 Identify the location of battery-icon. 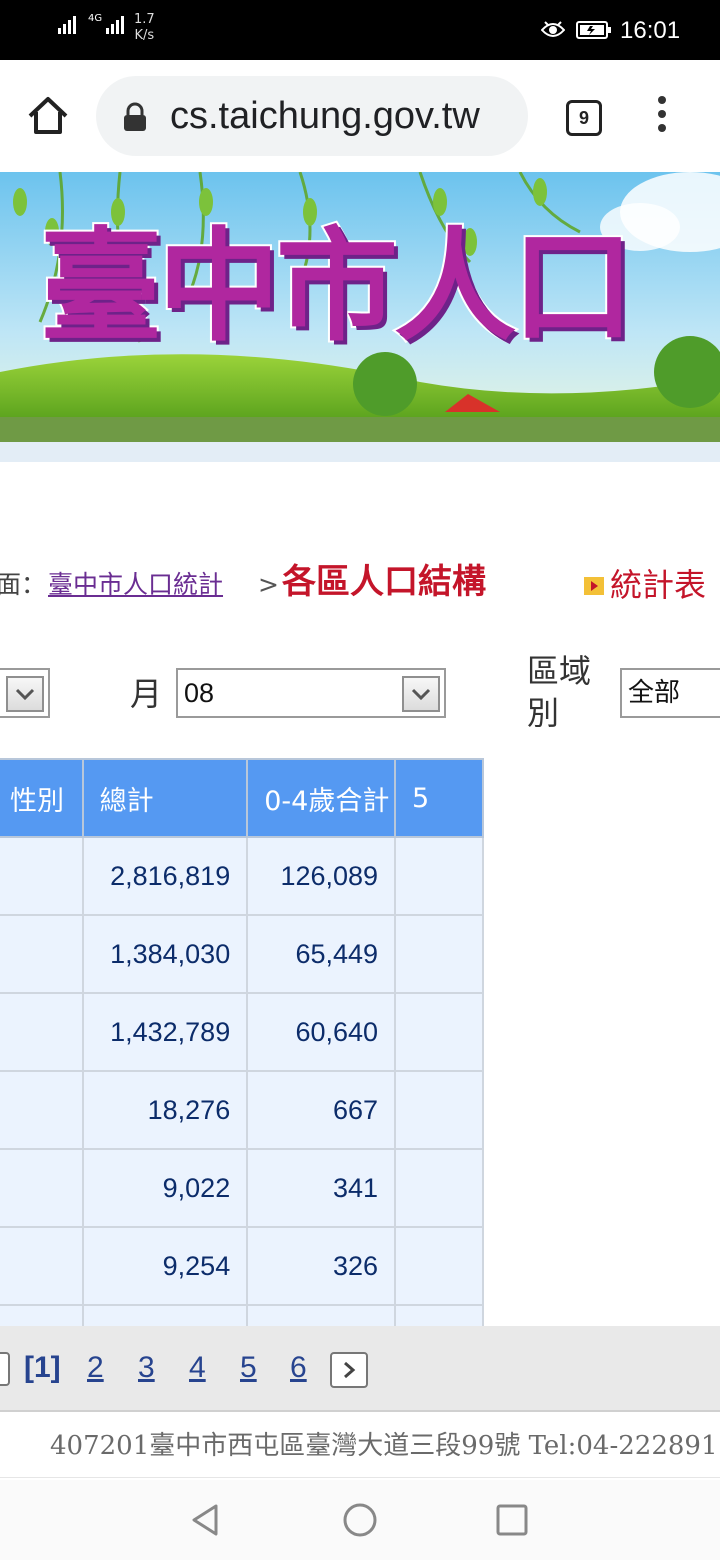
(593, 30).